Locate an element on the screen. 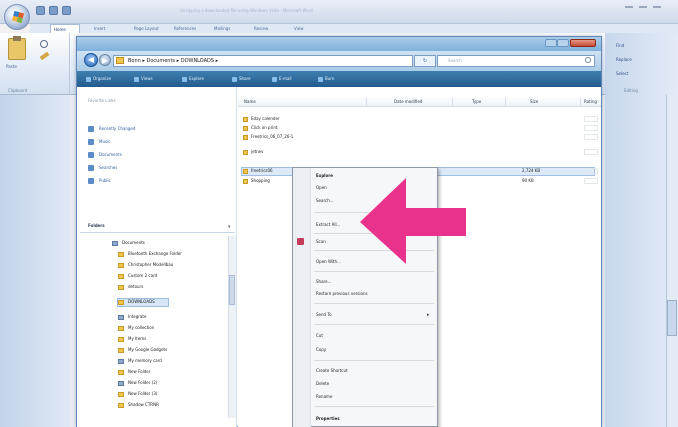  tree-item: Shadow CTRNR is located at coordinates (138, 405).